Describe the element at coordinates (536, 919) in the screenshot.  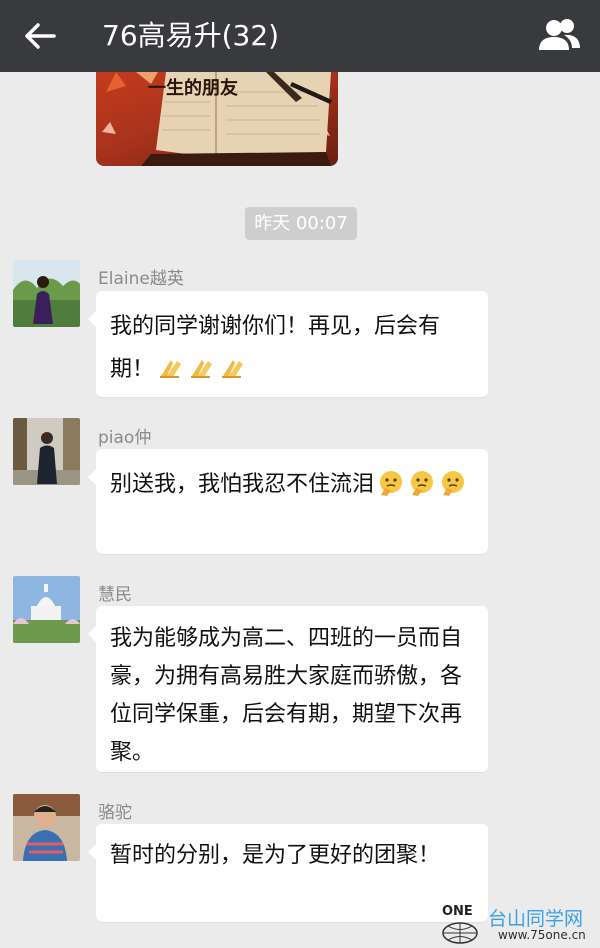
I see `watermark-name: 台山同学网` at that location.